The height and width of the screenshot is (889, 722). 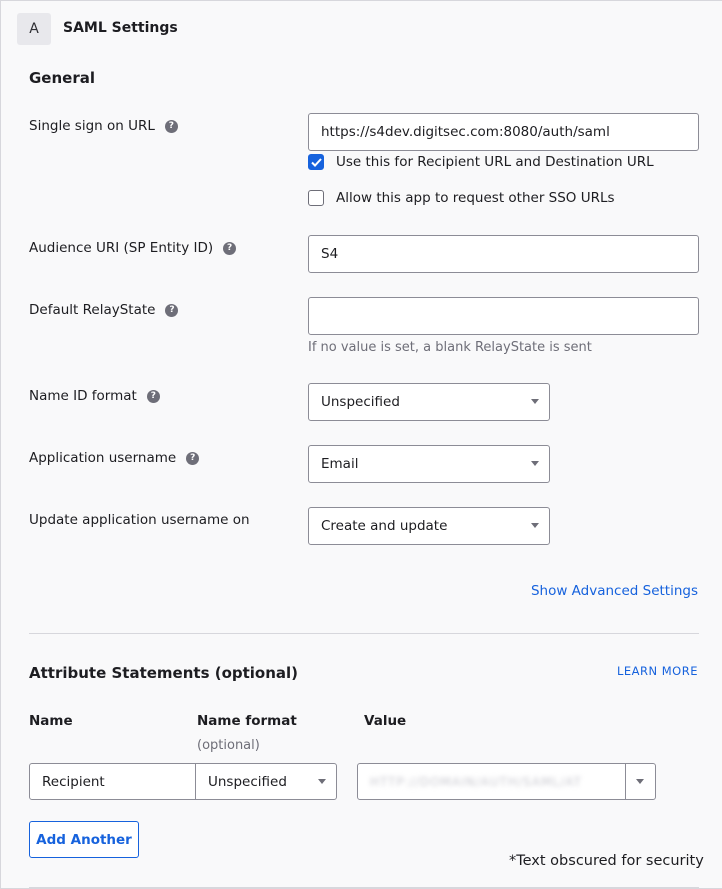 What do you see at coordinates (103, 458) in the screenshot?
I see `app-username-label-text: Application username` at bounding box center [103, 458].